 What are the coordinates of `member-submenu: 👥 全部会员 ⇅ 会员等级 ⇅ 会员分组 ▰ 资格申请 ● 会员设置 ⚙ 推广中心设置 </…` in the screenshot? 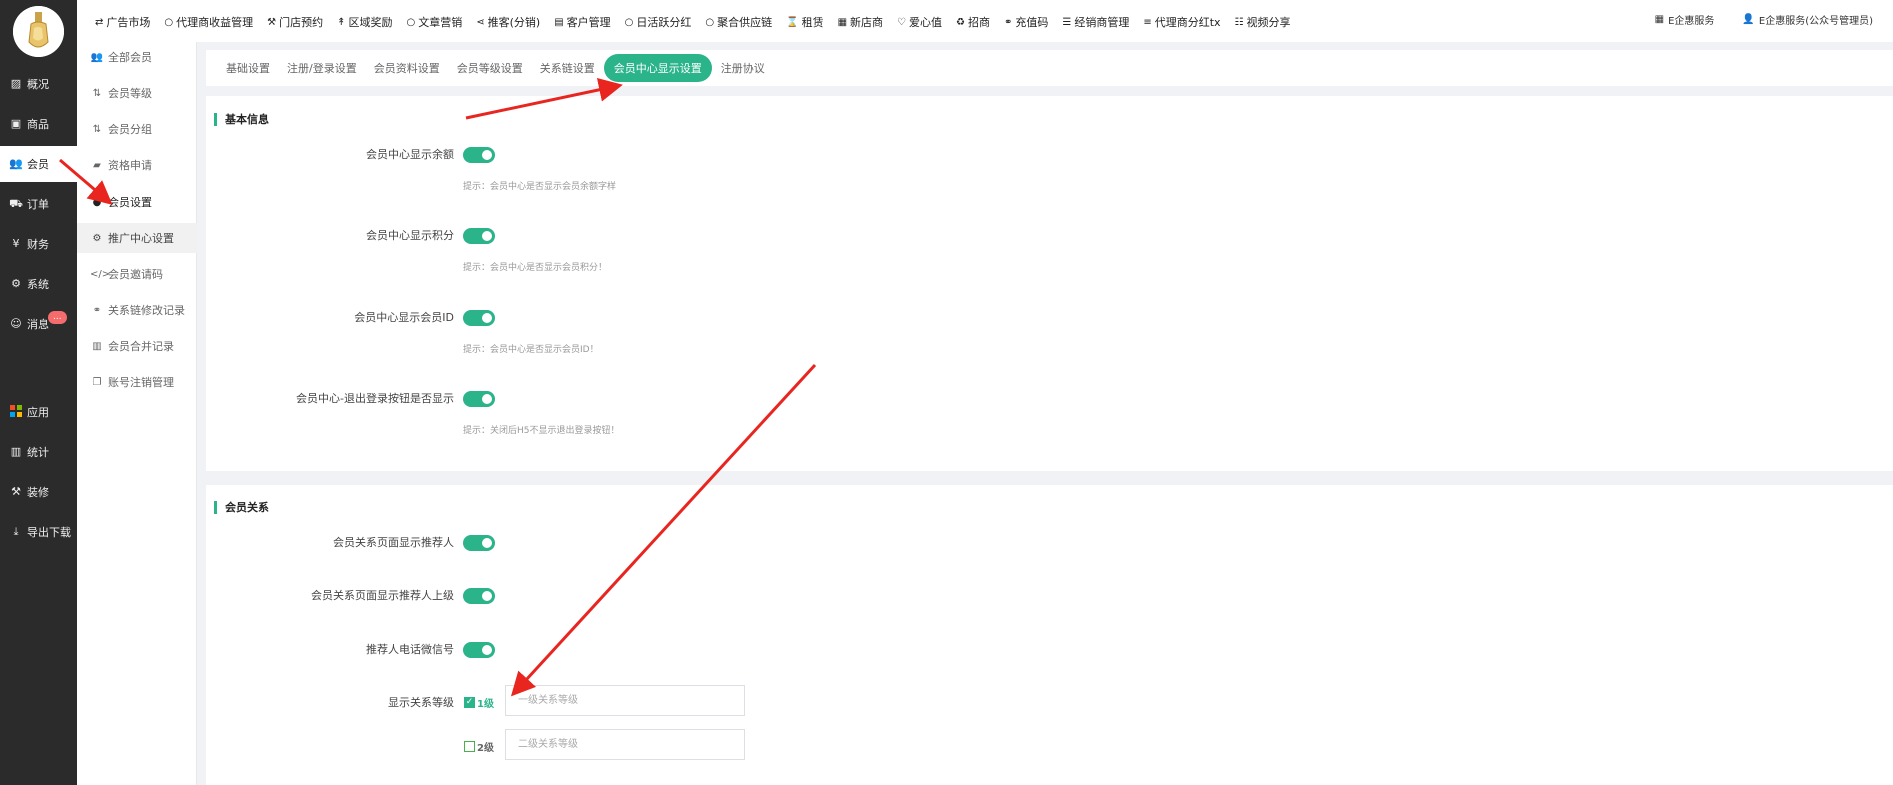 It's located at (137, 413).